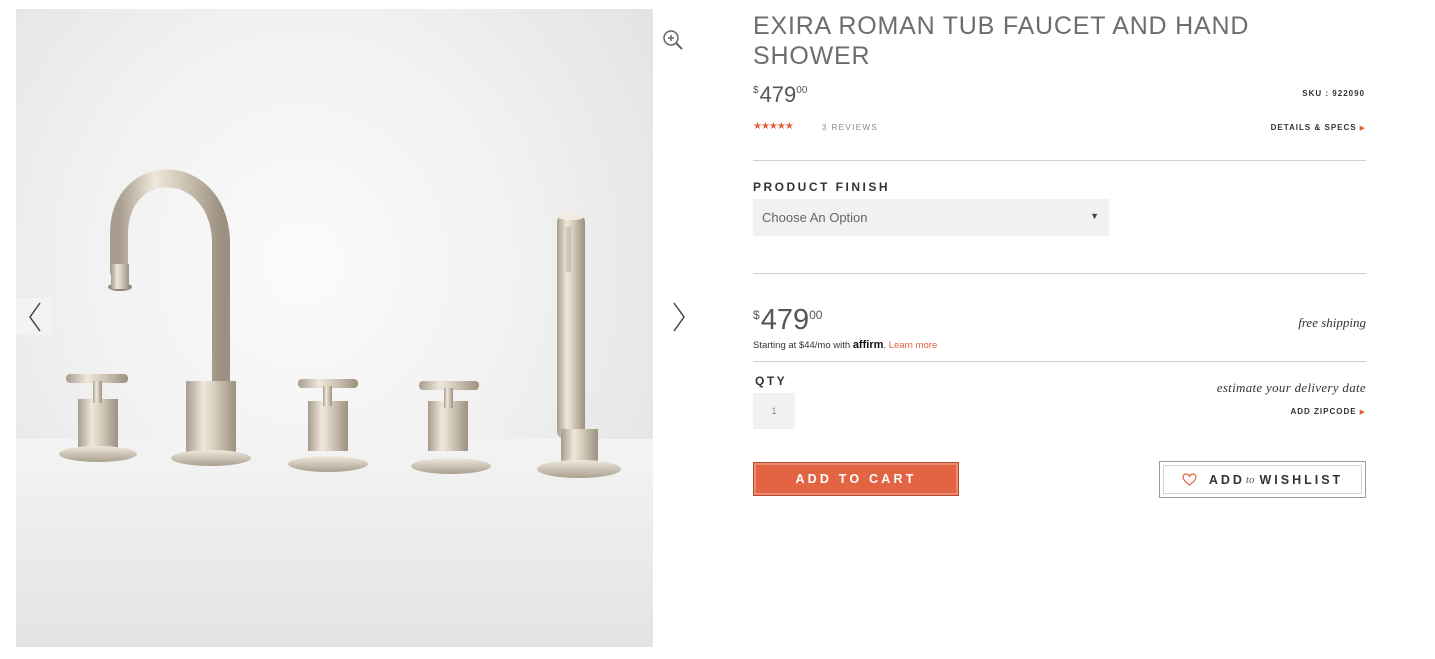 The width and height of the screenshot is (1435, 659). Describe the element at coordinates (1333, 93) in the screenshot. I see `sku-label: SKU : 922090` at that location.